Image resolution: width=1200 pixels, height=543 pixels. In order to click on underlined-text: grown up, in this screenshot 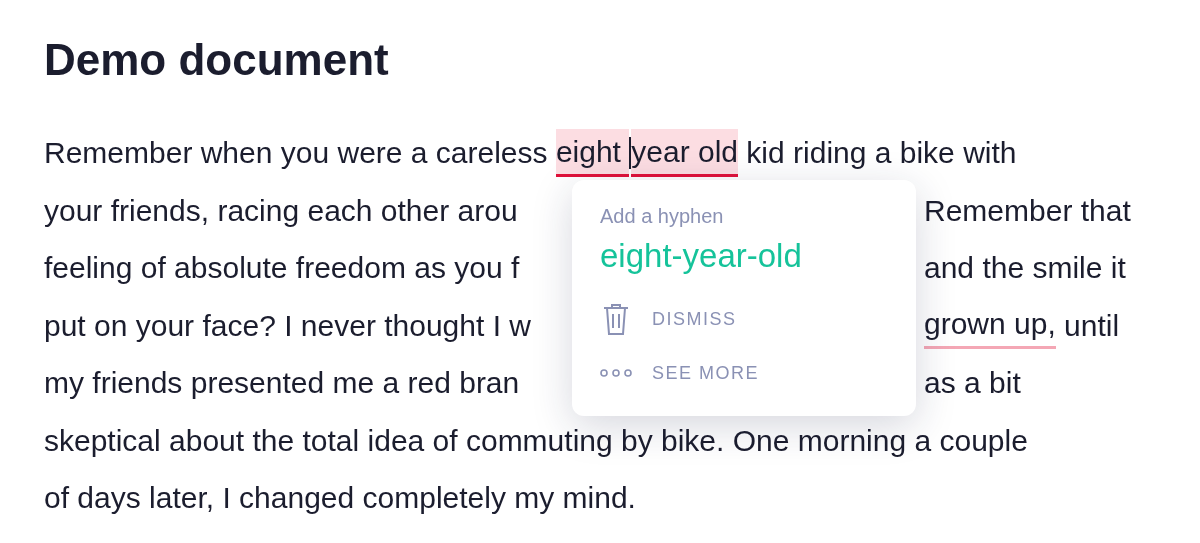, I will do `click(990, 325)`.